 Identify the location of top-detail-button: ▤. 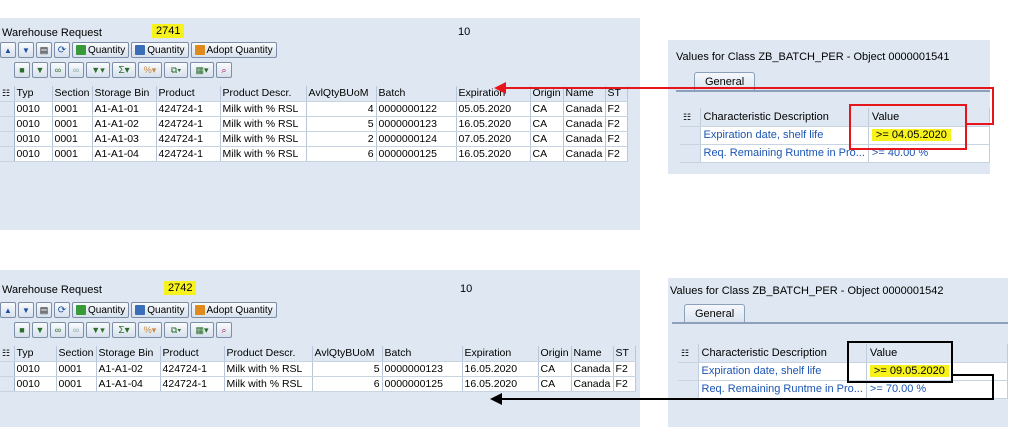
(44, 50).